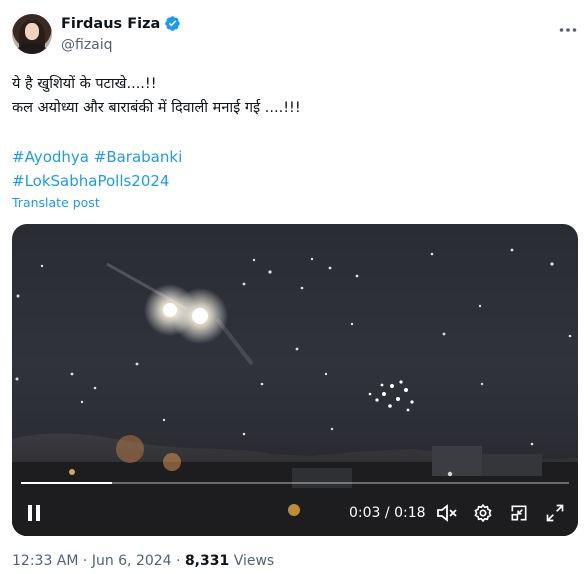 The image size is (588, 574). What do you see at coordinates (254, 561) in the screenshot?
I see `views-label: Views` at bounding box center [254, 561].